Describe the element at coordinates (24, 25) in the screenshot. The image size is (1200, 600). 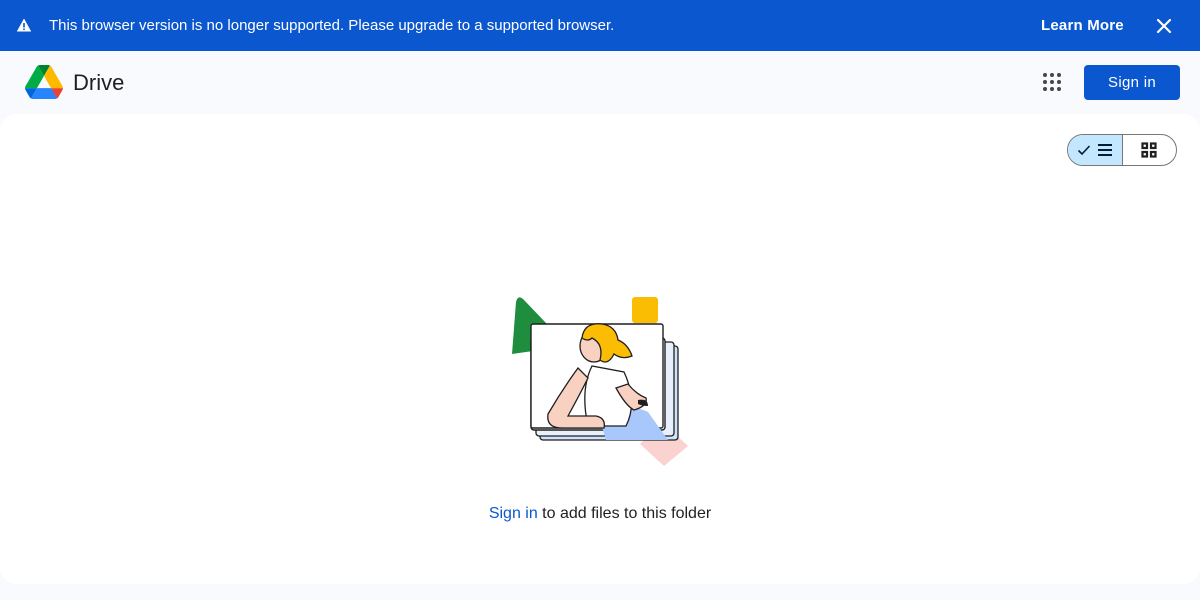
I see `warning-icon` at that location.